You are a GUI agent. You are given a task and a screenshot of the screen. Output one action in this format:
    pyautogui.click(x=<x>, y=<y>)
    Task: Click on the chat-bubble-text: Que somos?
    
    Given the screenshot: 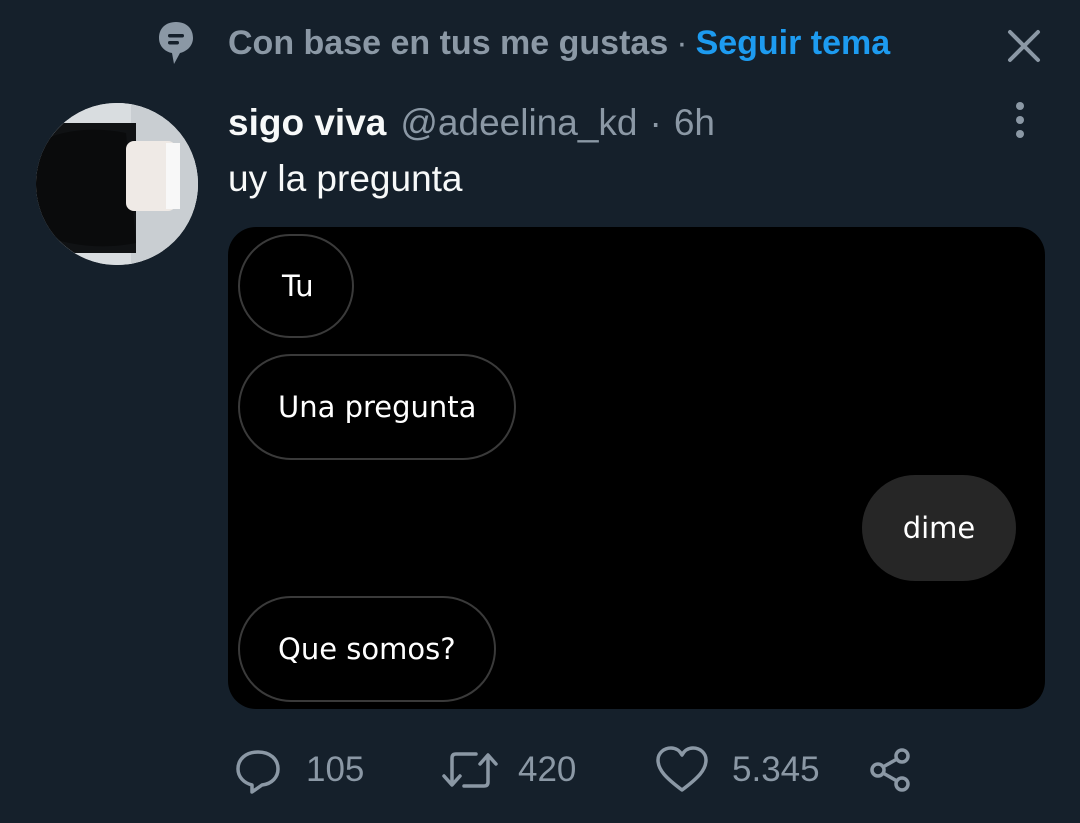 What is the action you would take?
    pyautogui.click(x=367, y=649)
    